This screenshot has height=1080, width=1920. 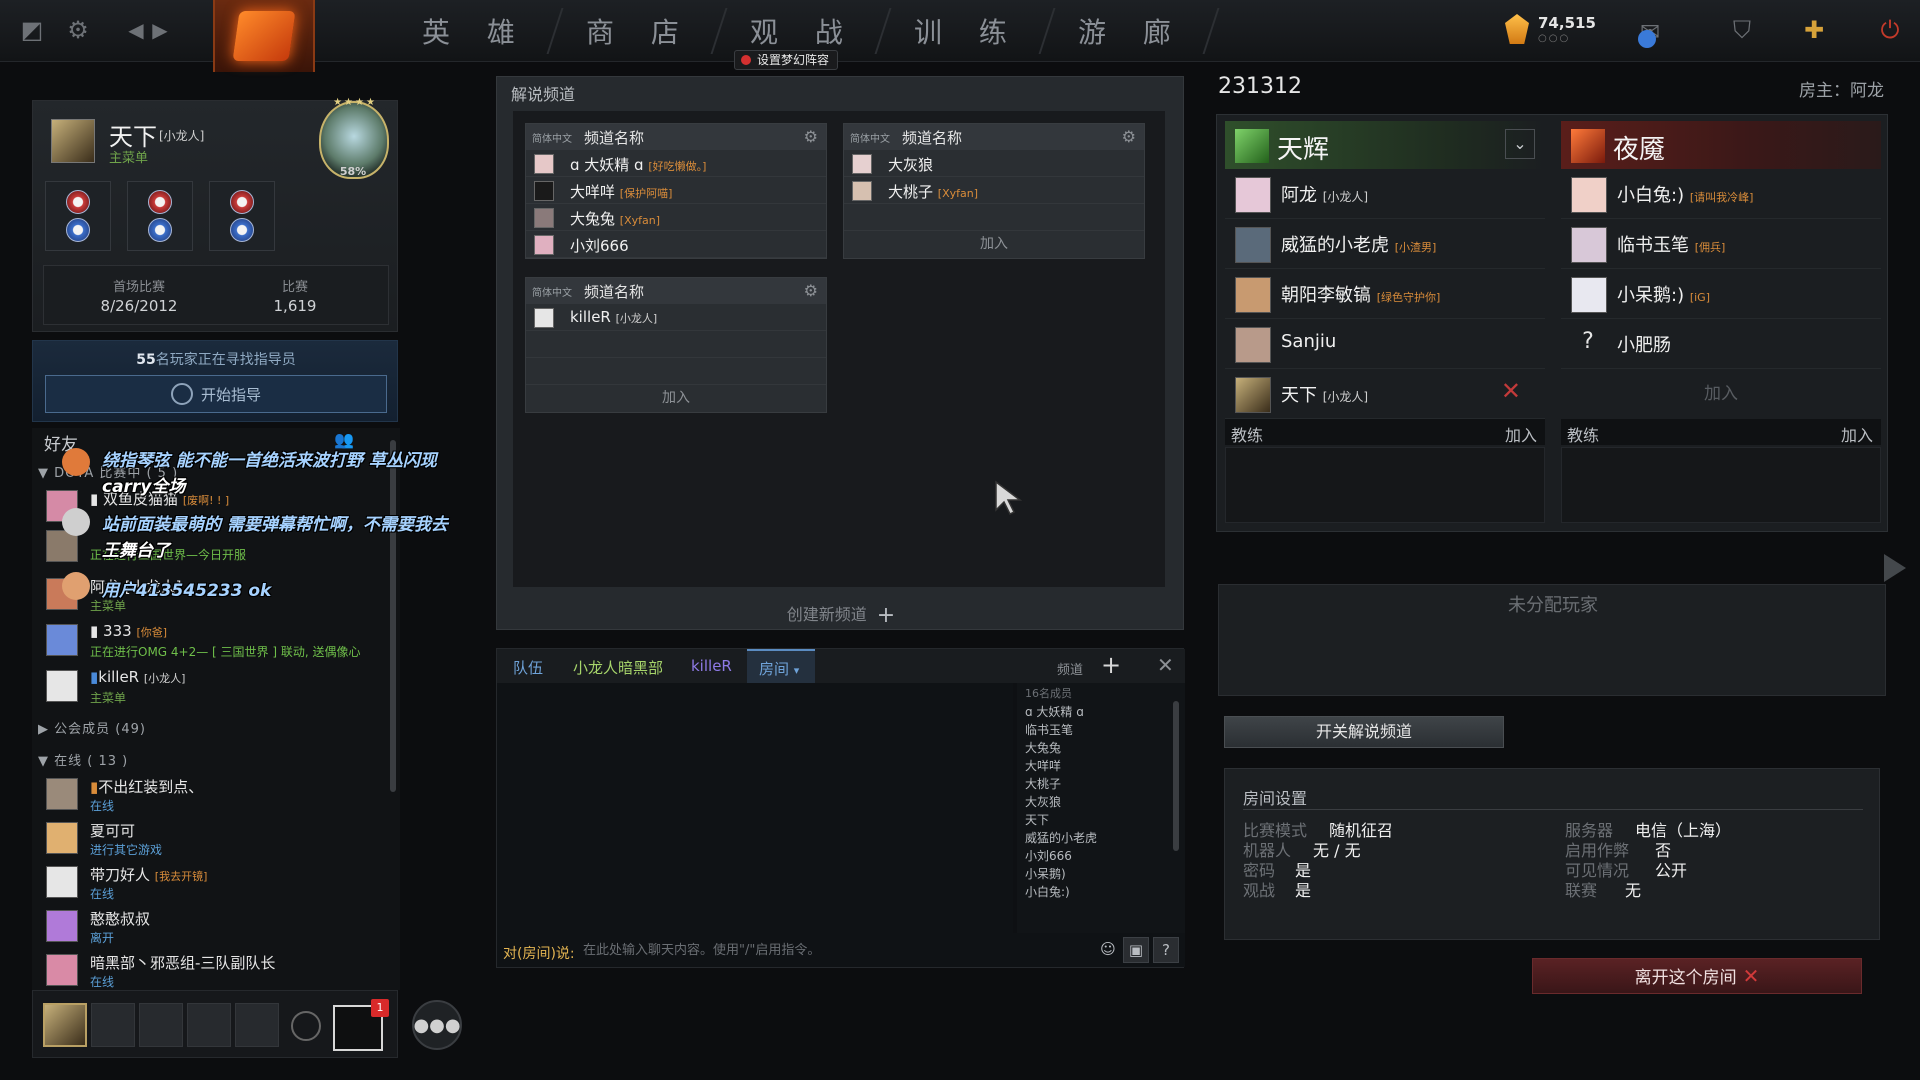 I want to click on chat-channels-icon: ●●●, so click(x=437, y=1025).